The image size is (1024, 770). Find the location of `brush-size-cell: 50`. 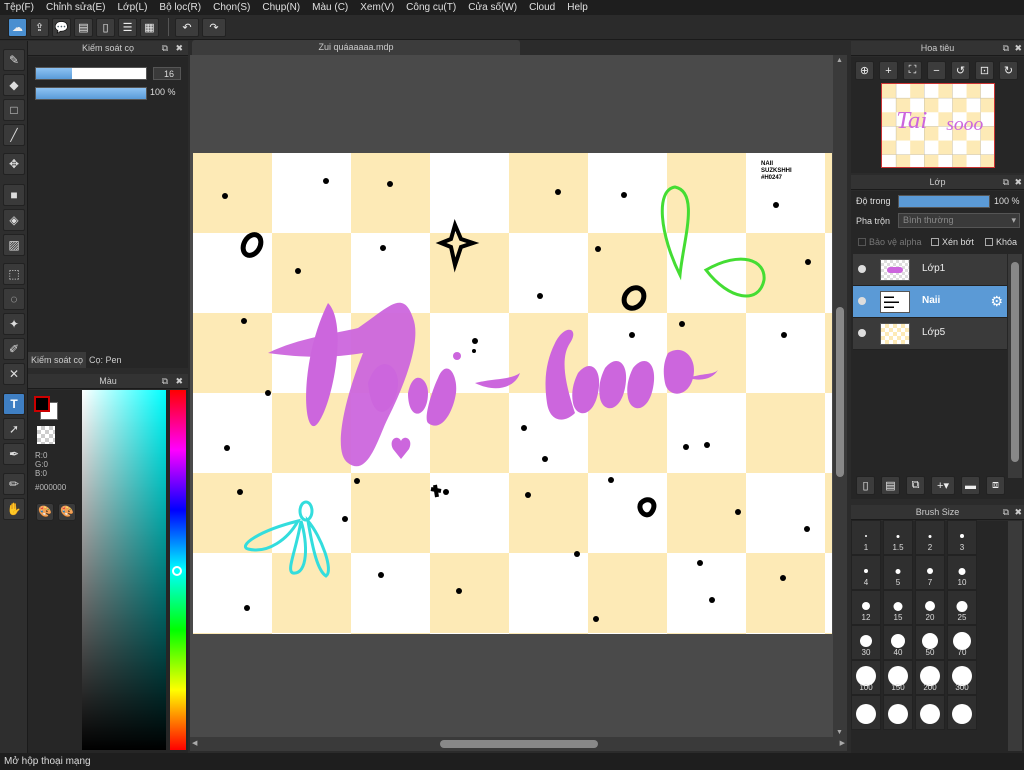

brush-size-cell: 50 is located at coordinates (930, 642).